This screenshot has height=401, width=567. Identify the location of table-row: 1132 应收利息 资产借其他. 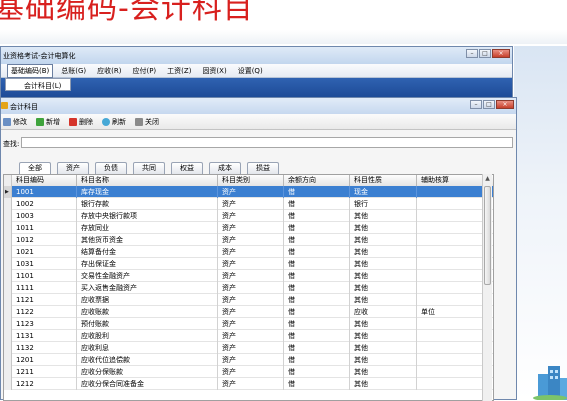
(248, 348).